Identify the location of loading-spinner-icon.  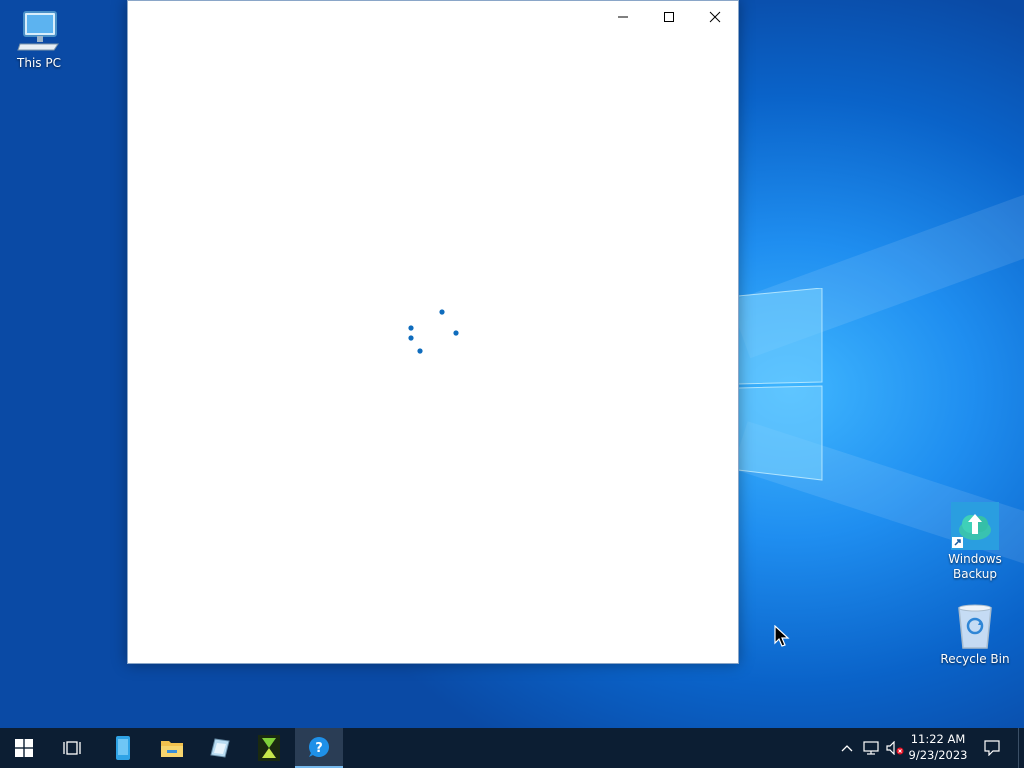
(433, 331).